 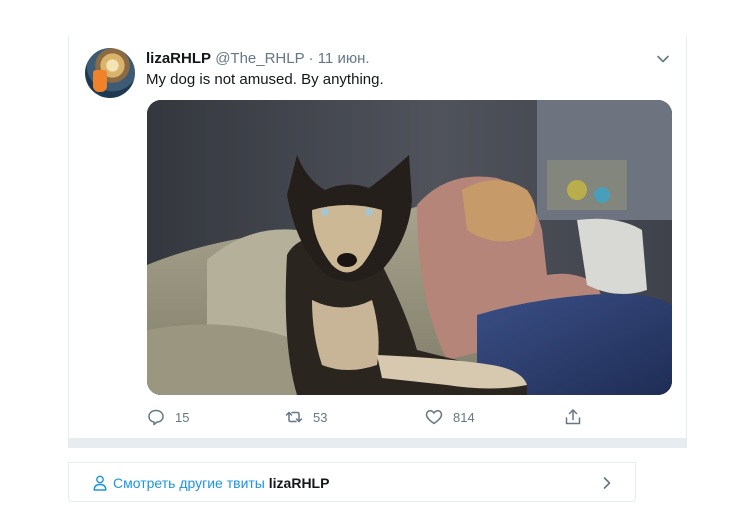 What do you see at coordinates (299, 483) in the screenshot?
I see `more-tweets-username: lizaRHLP` at bounding box center [299, 483].